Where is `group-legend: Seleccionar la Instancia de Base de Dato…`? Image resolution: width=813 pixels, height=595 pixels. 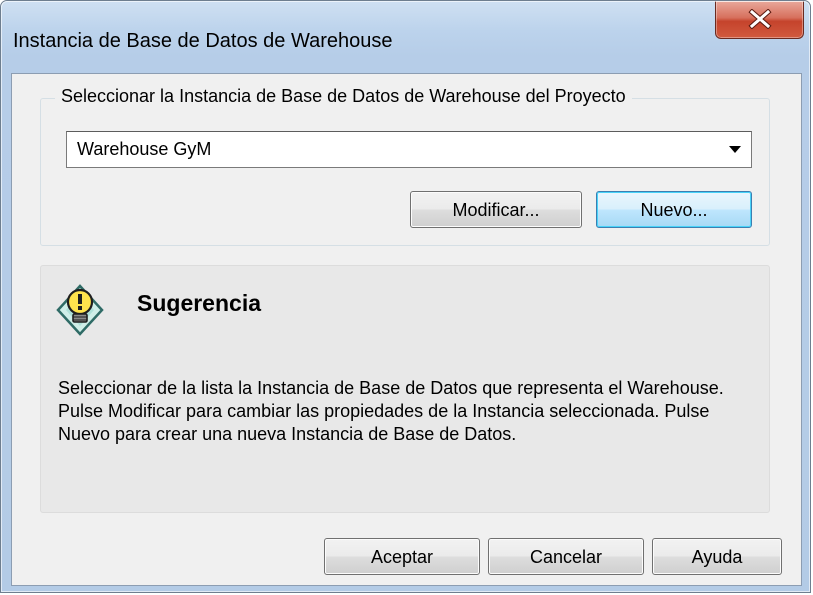 group-legend: Seleccionar la Instancia de Base de Dato… is located at coordinates (343, 96).